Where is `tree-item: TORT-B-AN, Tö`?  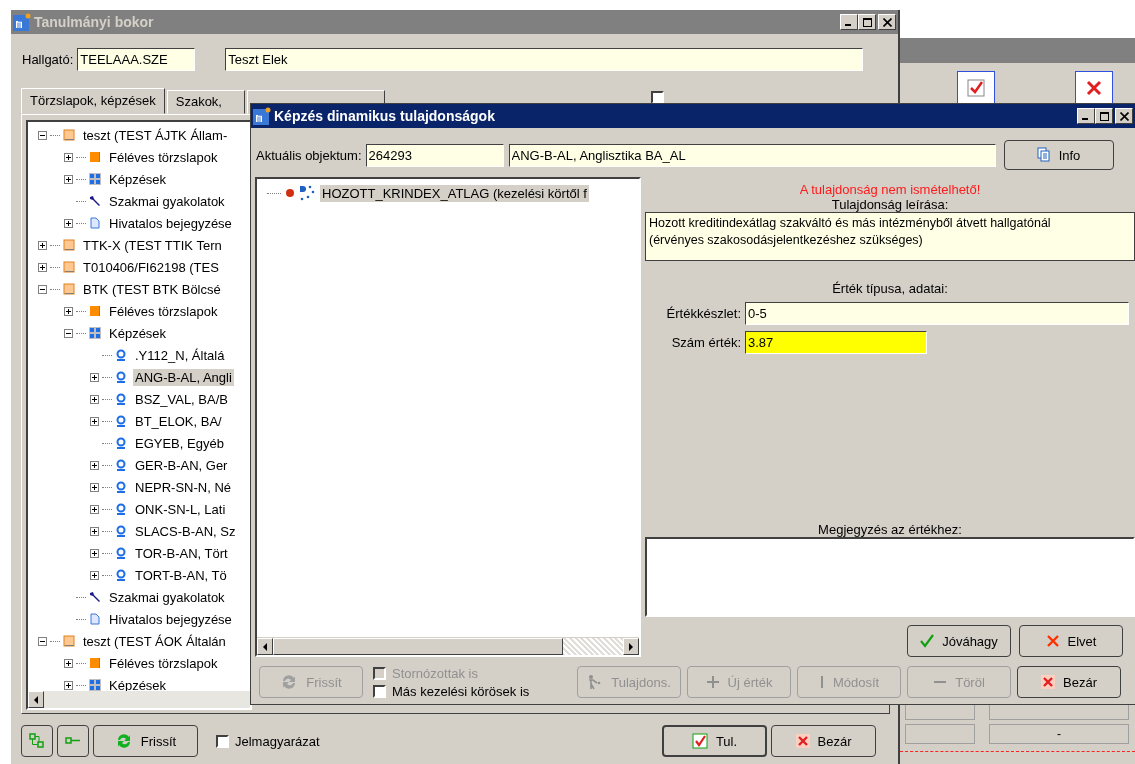 tree-item: TORT-B-AN, Tö is located at coordinates (181, 575).